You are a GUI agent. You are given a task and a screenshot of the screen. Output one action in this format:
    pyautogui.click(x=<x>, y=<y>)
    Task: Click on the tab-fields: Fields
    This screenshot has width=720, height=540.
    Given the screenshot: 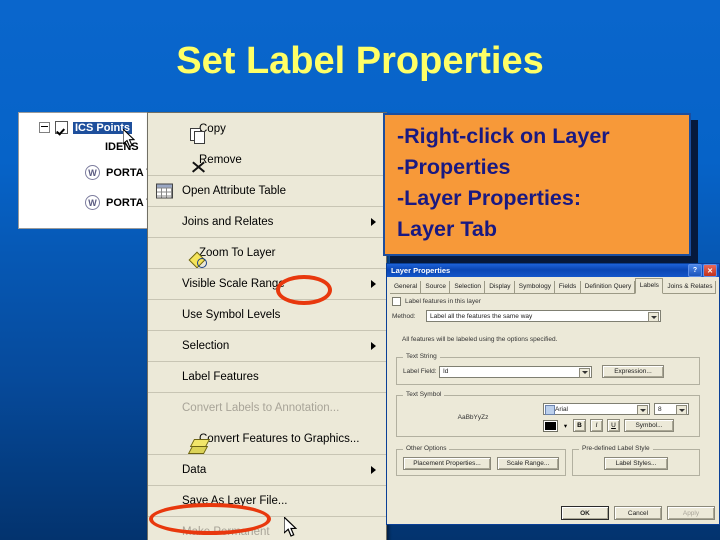 What is the action you would take?
    pyautogui.click(x=567, y=287)
    